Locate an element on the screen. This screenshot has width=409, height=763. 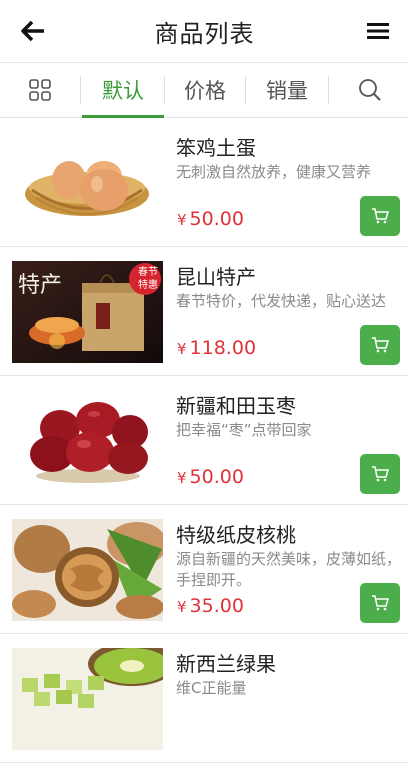
product-image-walnuts is located at coordinates (87, 570).